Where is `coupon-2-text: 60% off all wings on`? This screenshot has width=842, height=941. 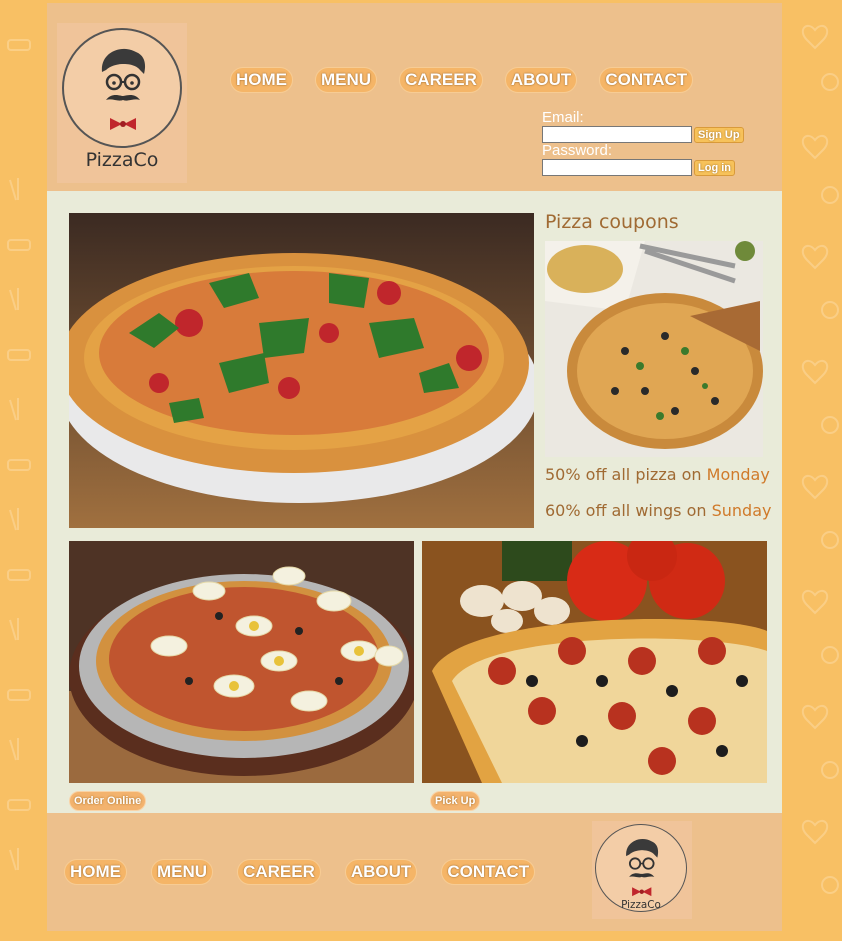
coupon-2-text: 60% off all wings on is located at coordinates (628, 510).